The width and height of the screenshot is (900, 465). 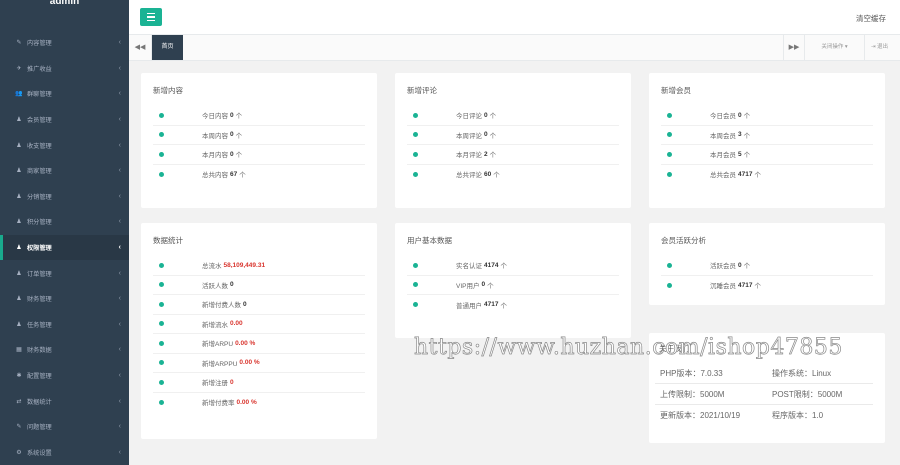 I want to click on stat-list: 活跃会员 0 个 沉睡会员 4717 个, so click(x=767, y=275).